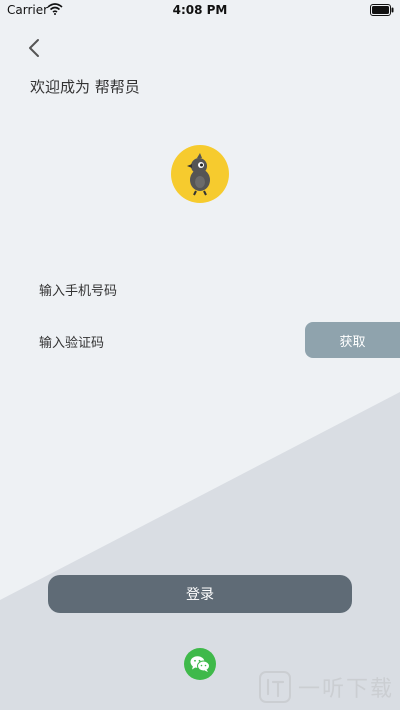  I want to click on watermark-text: 一听下载, so click(345, 689).